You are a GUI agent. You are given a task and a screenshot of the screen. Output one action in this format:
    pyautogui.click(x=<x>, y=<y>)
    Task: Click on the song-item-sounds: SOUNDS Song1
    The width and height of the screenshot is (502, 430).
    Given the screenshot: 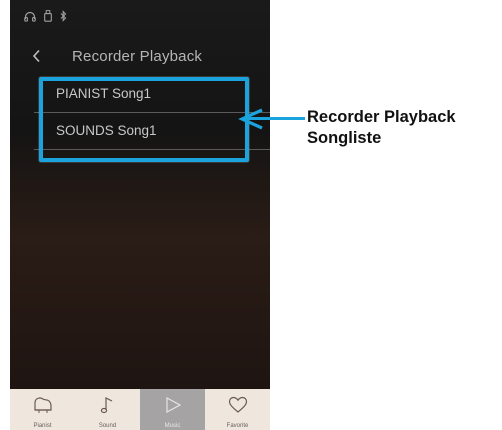 What is the action you would take?
    pyautogui.click(x=152, y=131)
    